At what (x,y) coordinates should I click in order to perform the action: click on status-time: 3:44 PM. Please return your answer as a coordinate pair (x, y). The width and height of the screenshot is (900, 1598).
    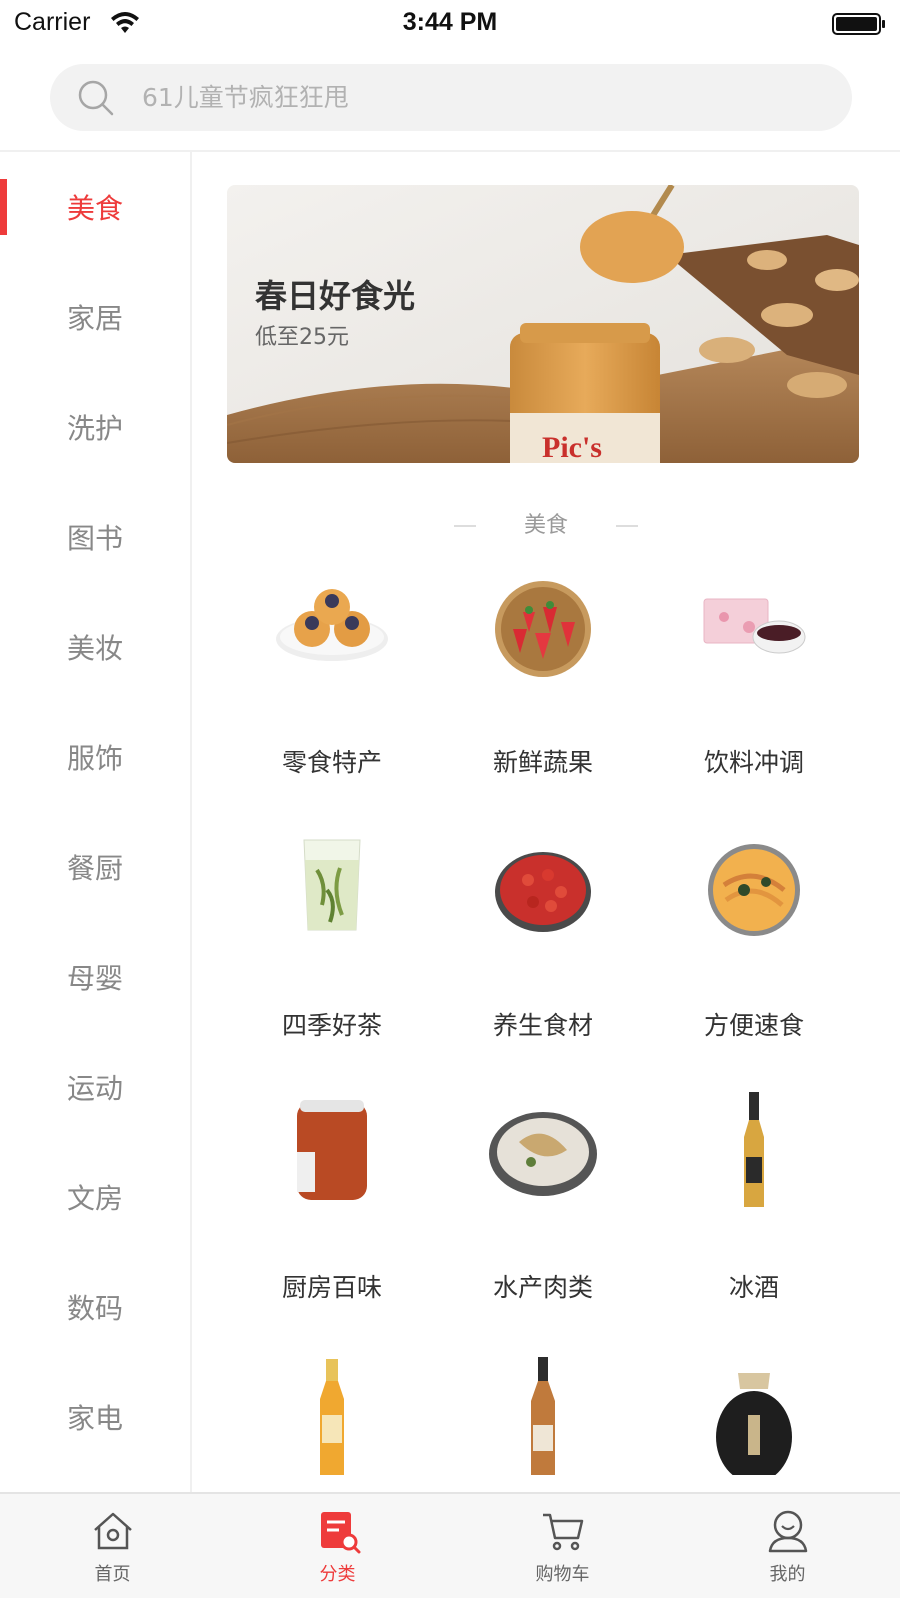
    Looking at the image, I should click on (450, 22).